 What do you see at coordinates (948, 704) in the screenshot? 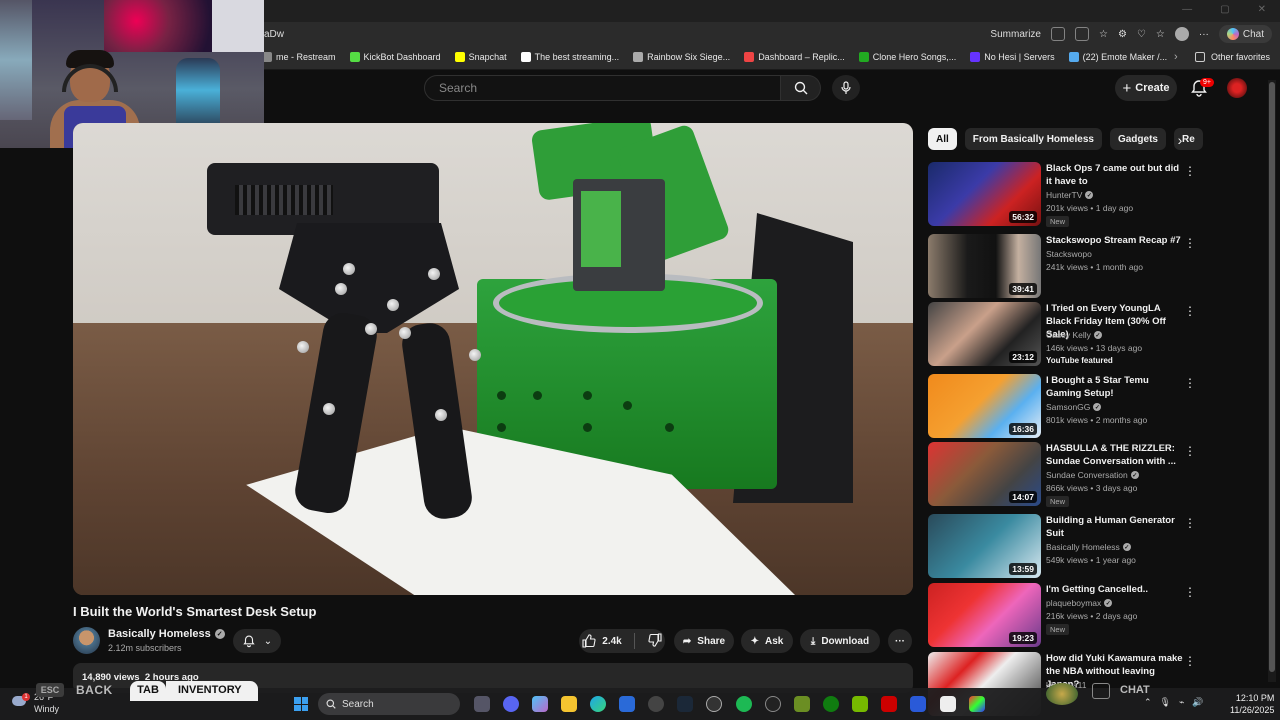
I see `window-app-icon` at bounding box center [948, 704].